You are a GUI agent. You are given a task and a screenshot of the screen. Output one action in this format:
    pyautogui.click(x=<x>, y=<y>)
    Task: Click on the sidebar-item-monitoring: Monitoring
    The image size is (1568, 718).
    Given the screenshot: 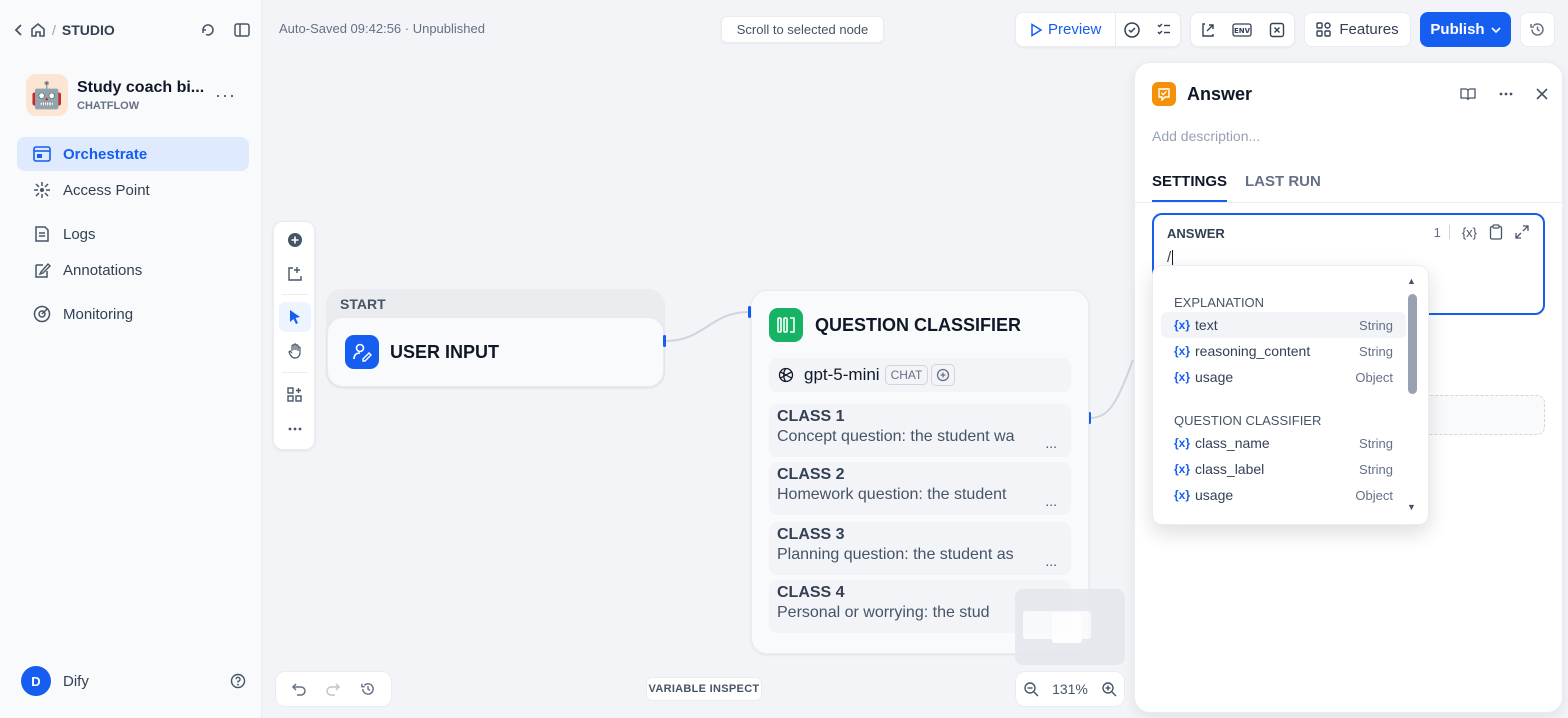 What is the action you would take?
    pyautogui.click(x=133, y=314)
    